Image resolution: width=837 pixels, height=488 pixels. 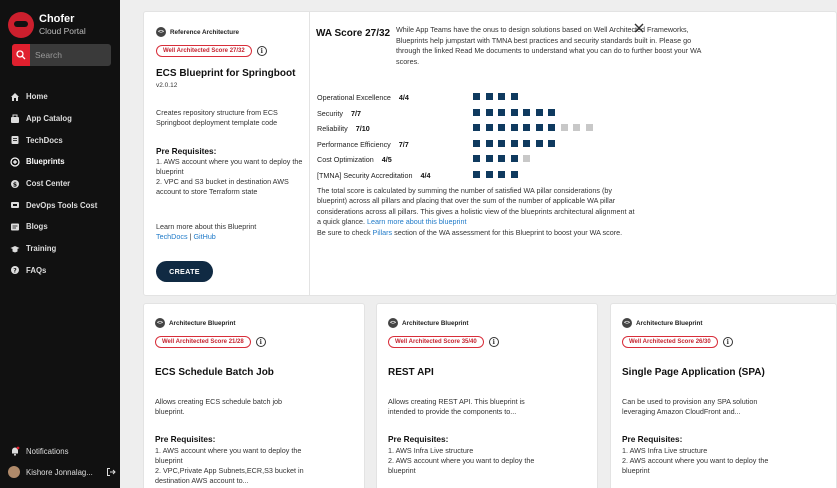 What do you see at coordinates (436, 342) in the screenshot?
I see `wa-score-badge: Well Architected Score 35/40` at bounding box center [436, 342].